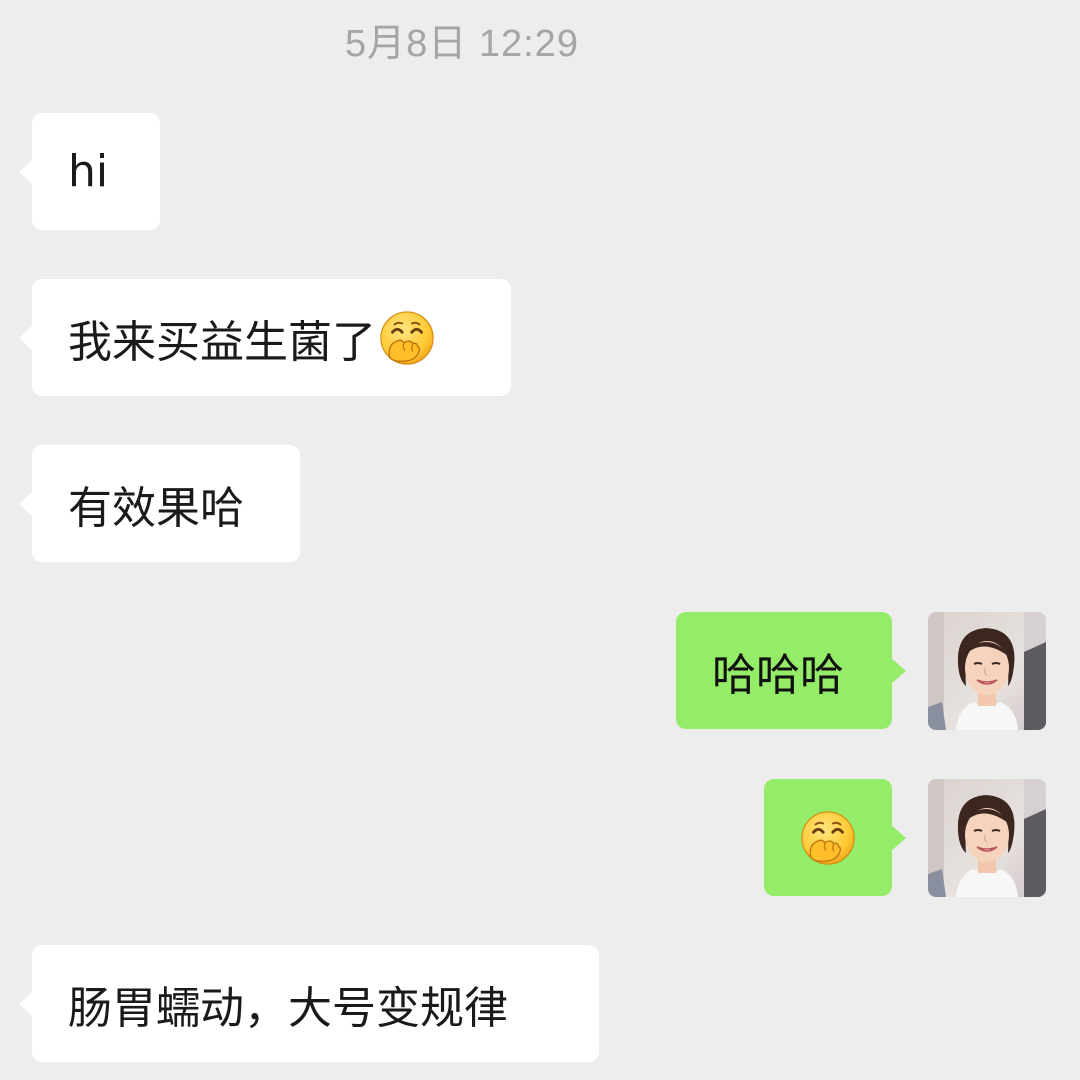 The width and height of the screenshot is (1080, 1080). What do you see at coordinates (778, 675) in the screenshot?
I see `message-text: 哈哈哈` at bounding box center [778, 675].